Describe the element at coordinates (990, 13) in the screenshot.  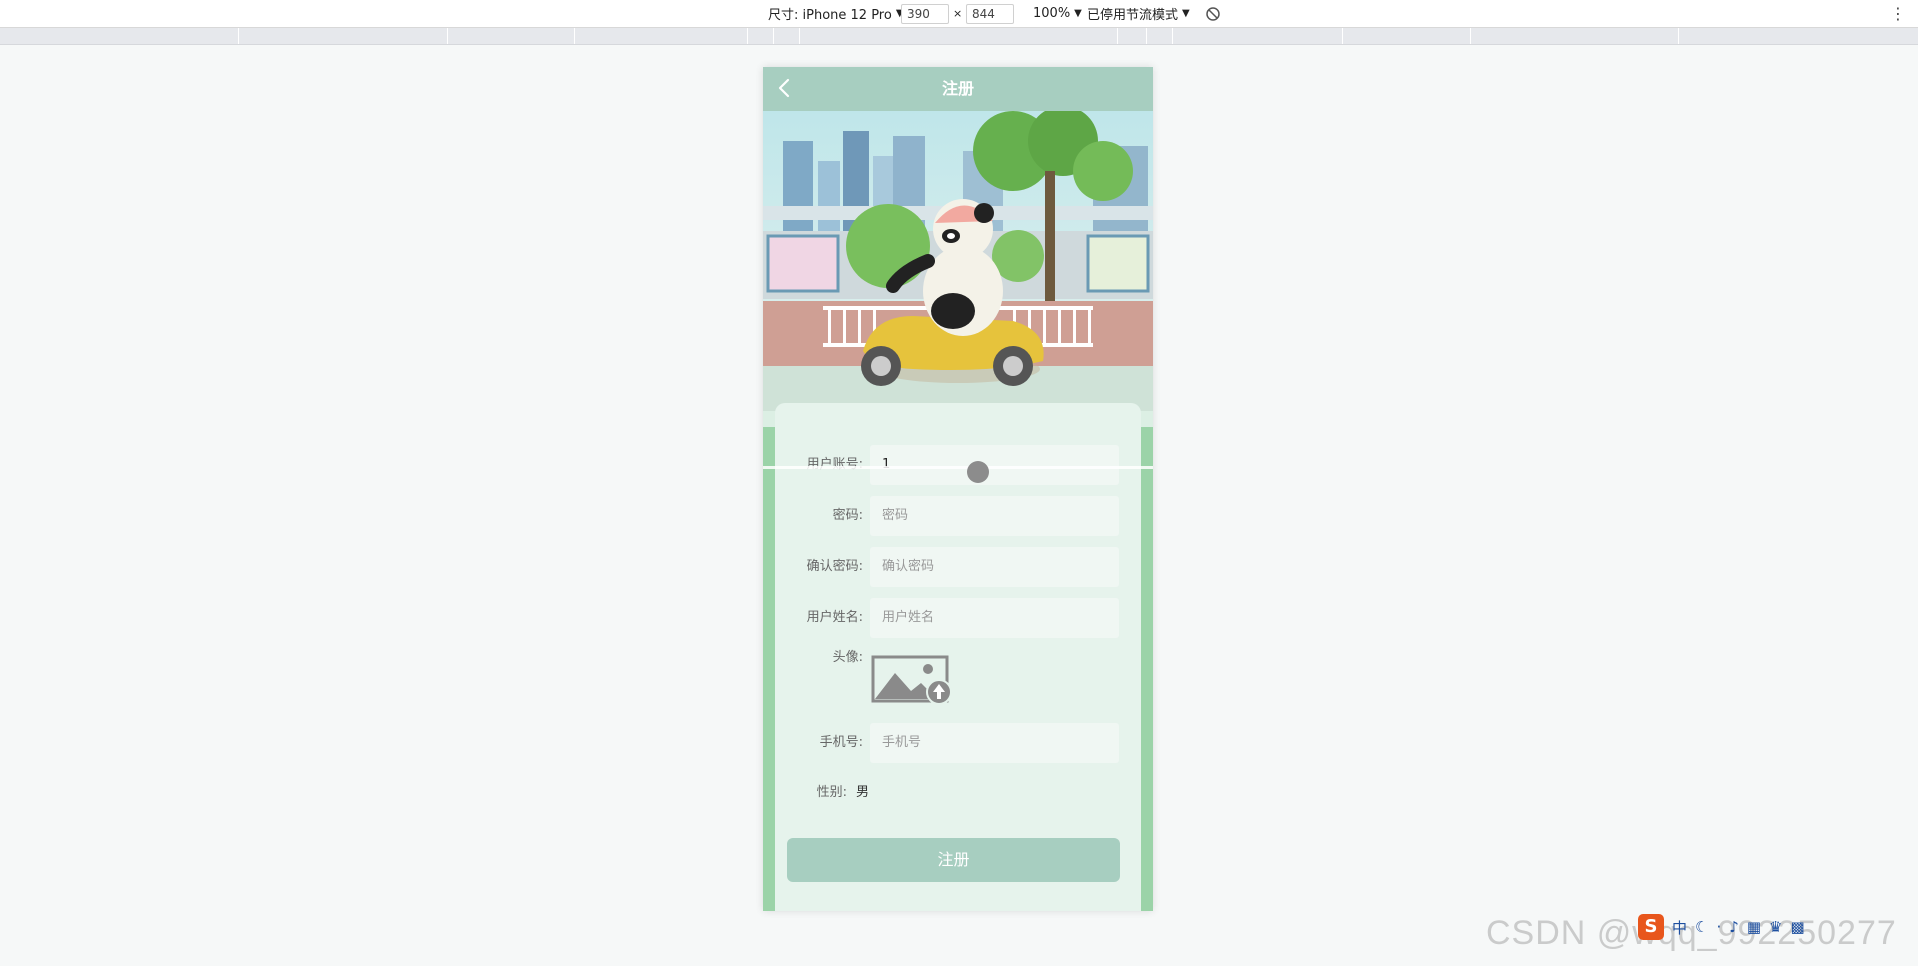
I see `height-input: 844` at that location.